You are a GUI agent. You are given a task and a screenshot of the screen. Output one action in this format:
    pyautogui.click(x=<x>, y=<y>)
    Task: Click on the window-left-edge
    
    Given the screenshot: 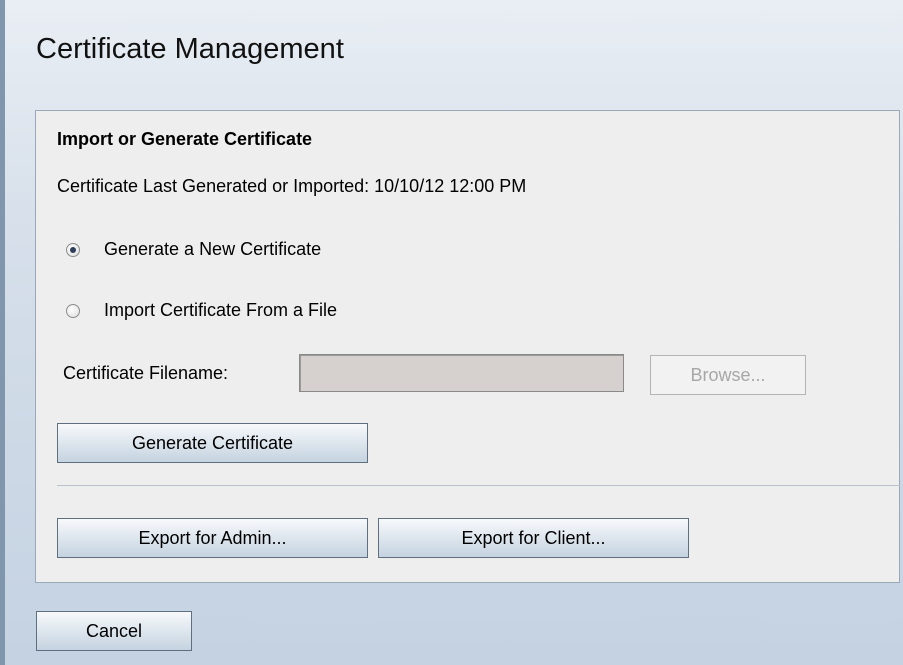 What is the action you would take?
    pyautogui.click(x=2, y=332)
    